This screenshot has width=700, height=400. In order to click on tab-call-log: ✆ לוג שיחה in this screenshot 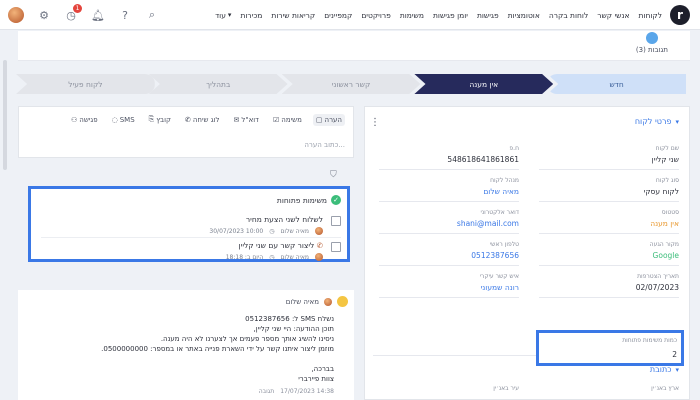, I will do `click(202, 120)`.